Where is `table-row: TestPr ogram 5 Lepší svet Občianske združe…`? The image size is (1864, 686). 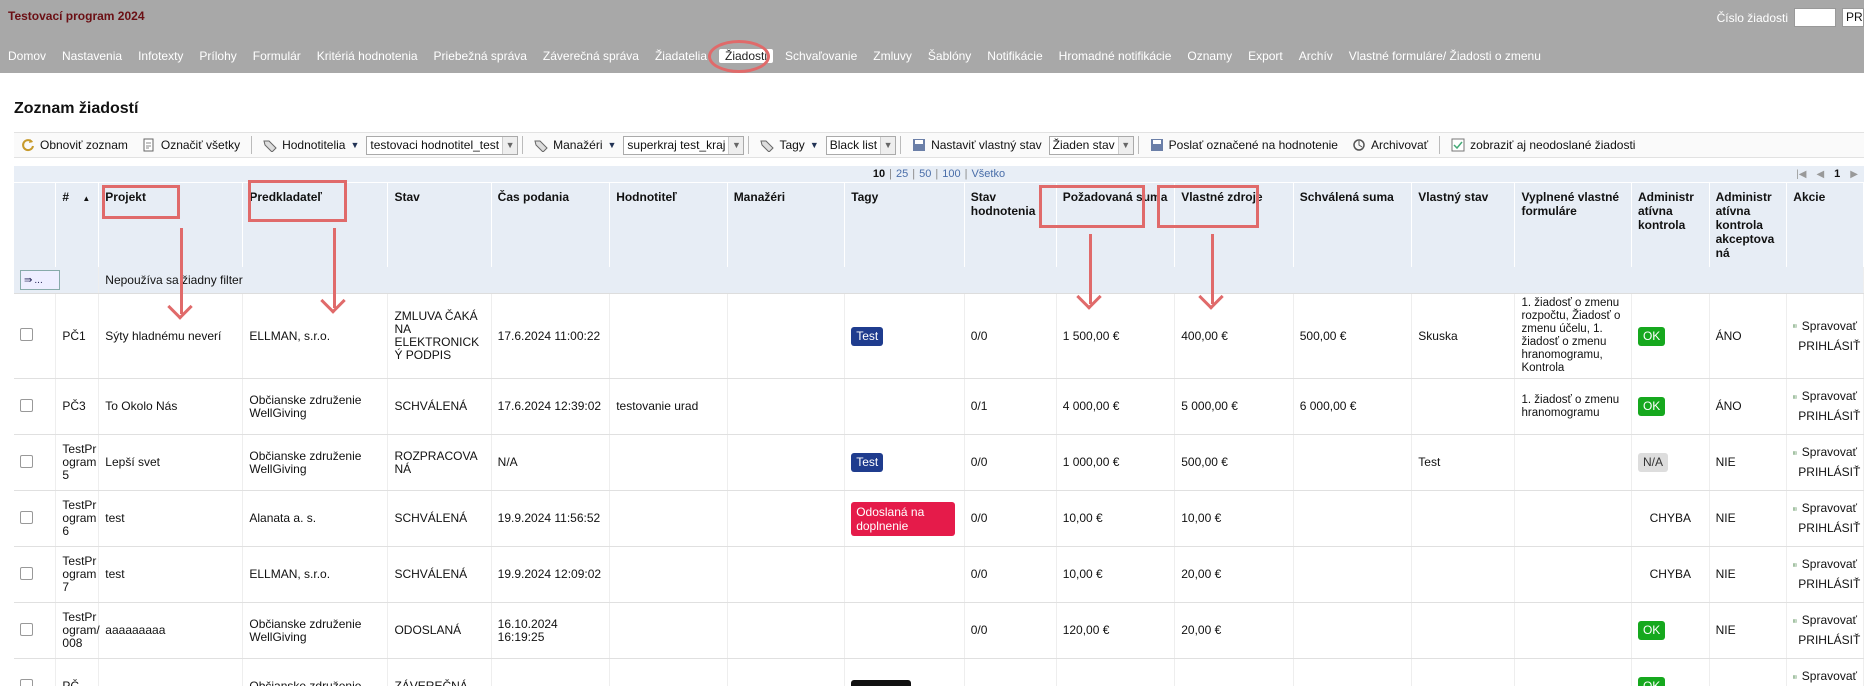
table-row: TestPr ogram 5 Lepší svet Občianske združe… is located at coordinates (939, 462).